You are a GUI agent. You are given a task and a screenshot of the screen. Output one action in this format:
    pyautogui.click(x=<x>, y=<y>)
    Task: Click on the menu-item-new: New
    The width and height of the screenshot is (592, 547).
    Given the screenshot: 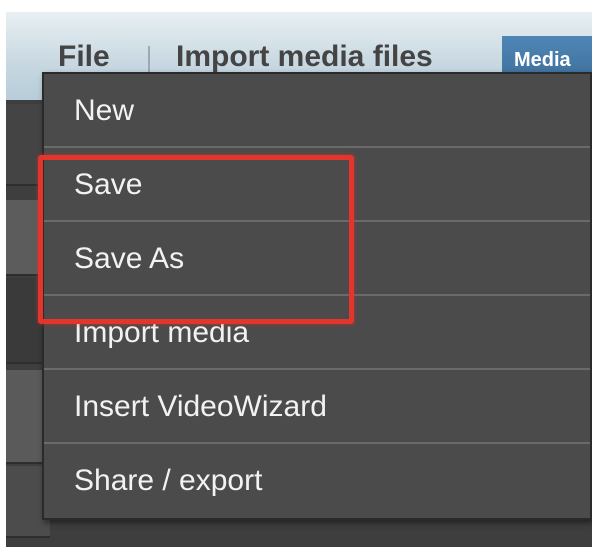 What is the action you would take?
    pyautogui.click(x=317, y=111)
    